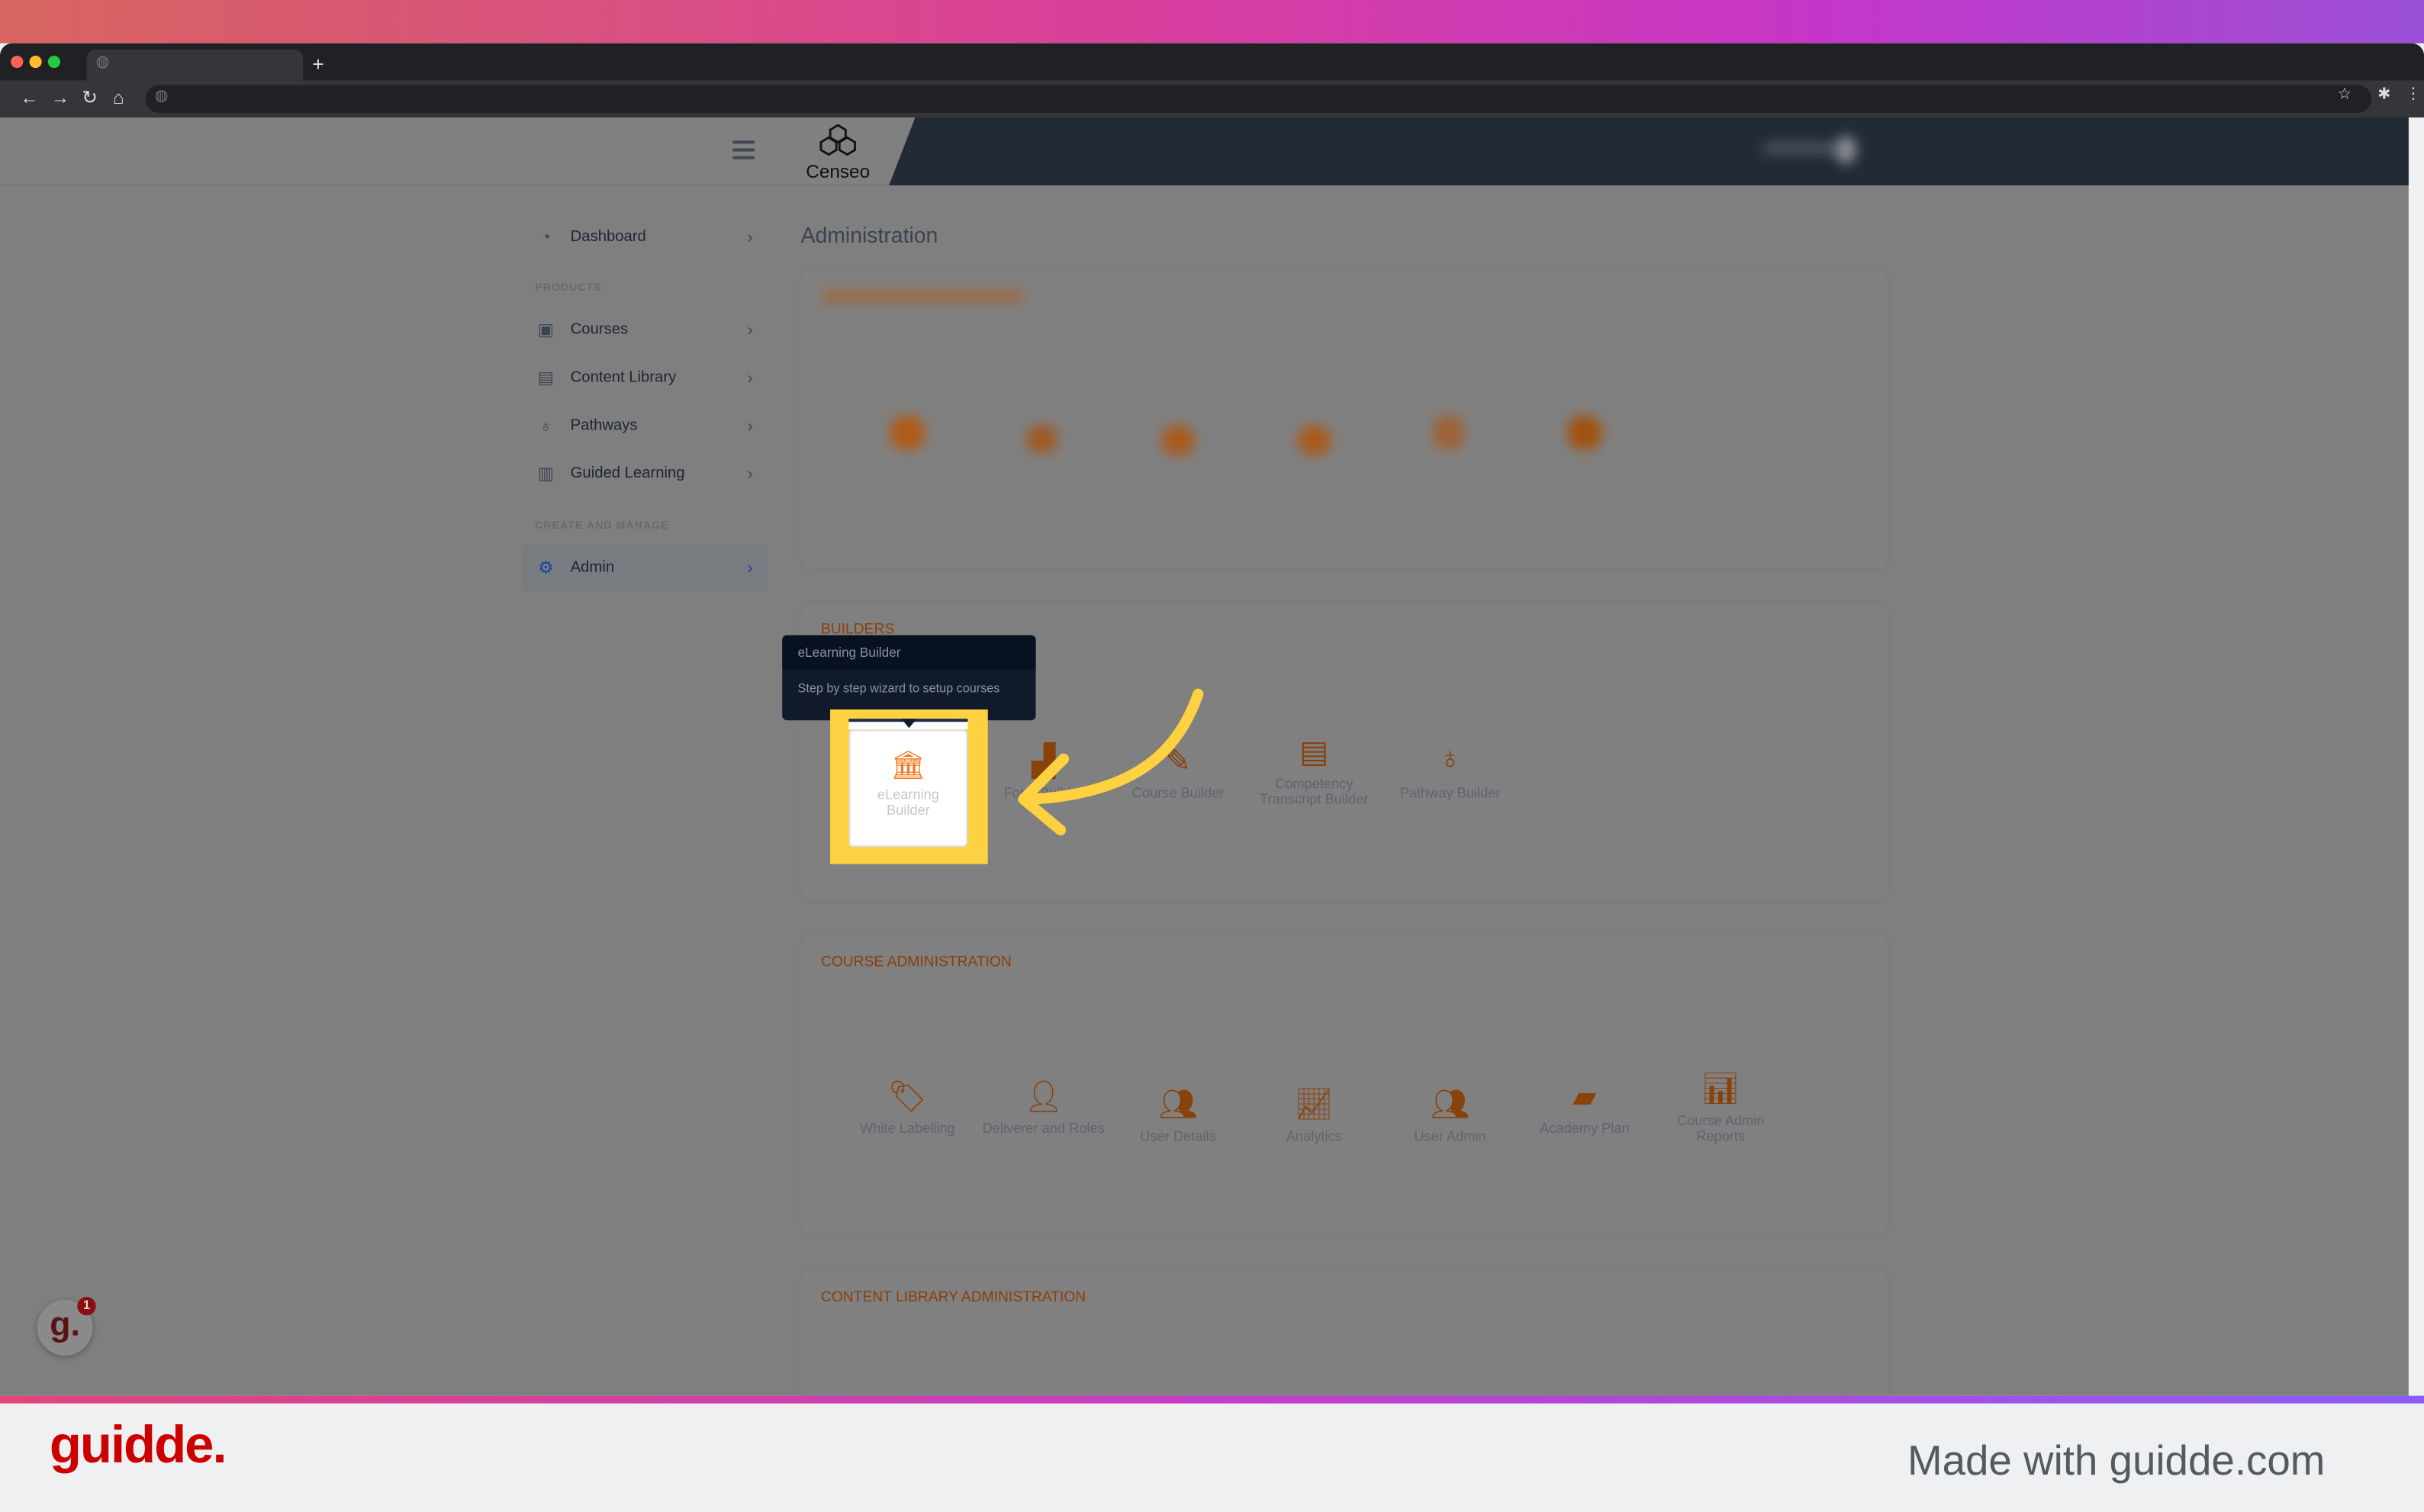 This screenshot has width=2424, height=1512. I want to click on wallet-icon: ▰, so click(1585, 1097).